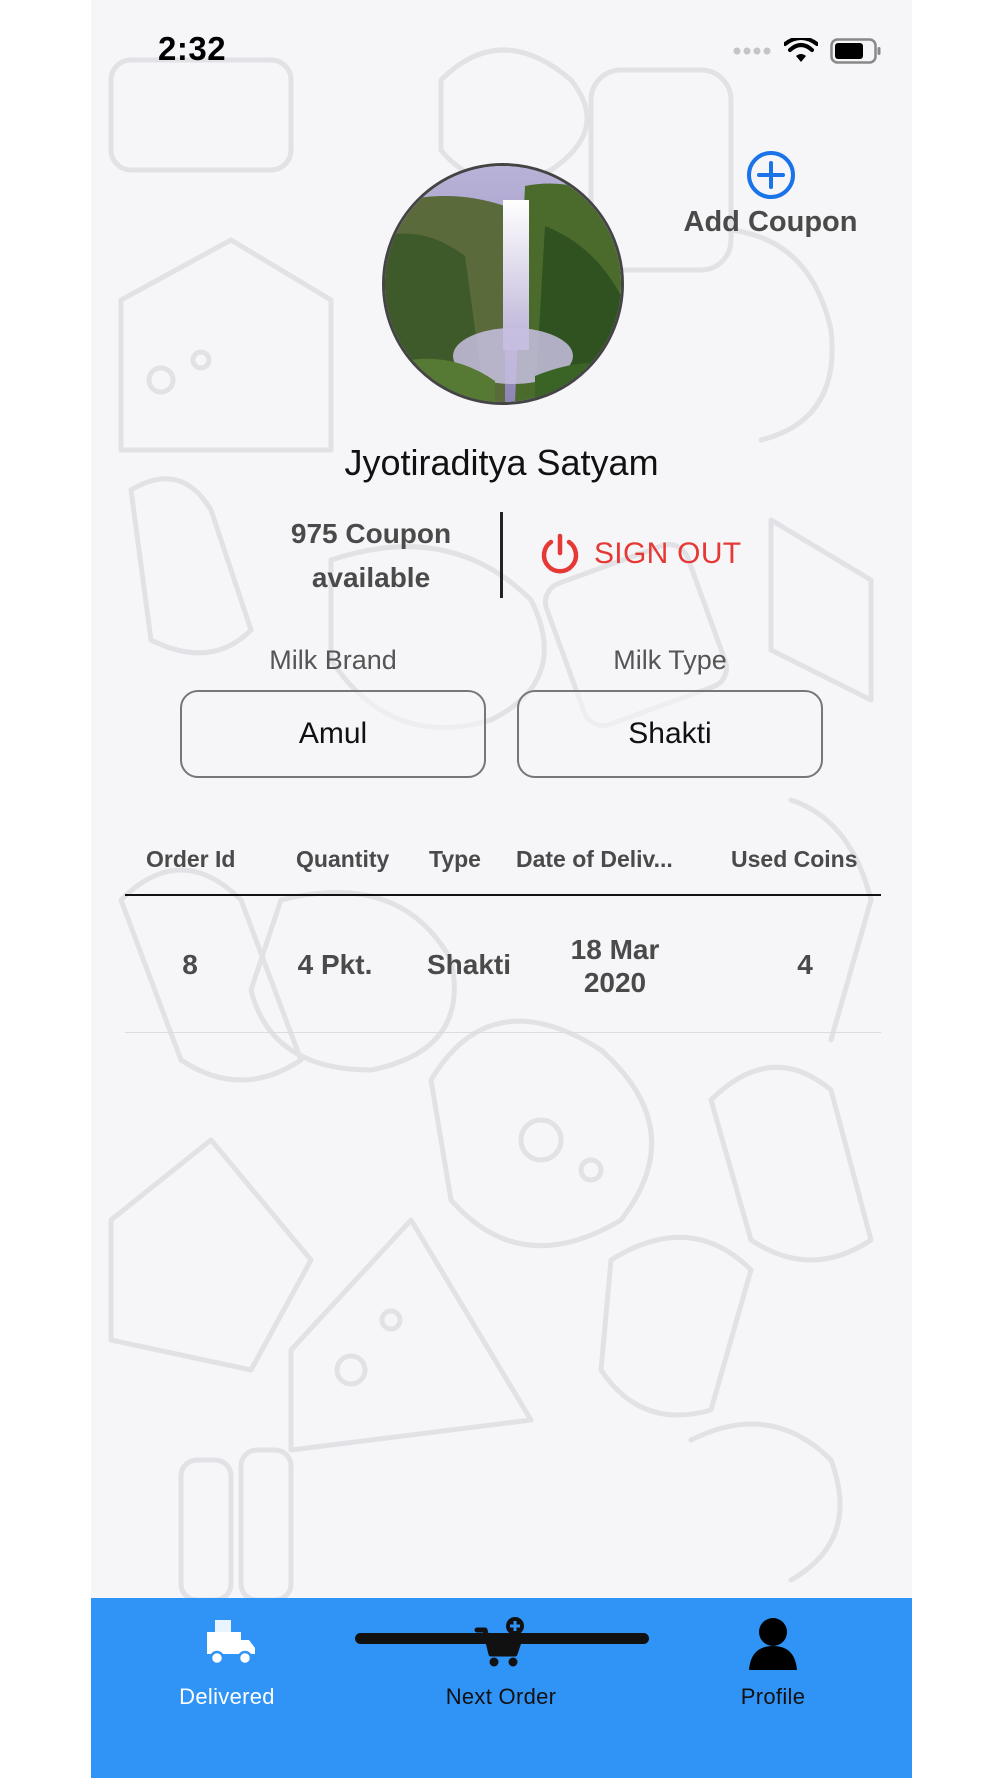 This screenshot has width=1000, height=1778. I want to click on cell-type: Shakti, so click(469, 964).